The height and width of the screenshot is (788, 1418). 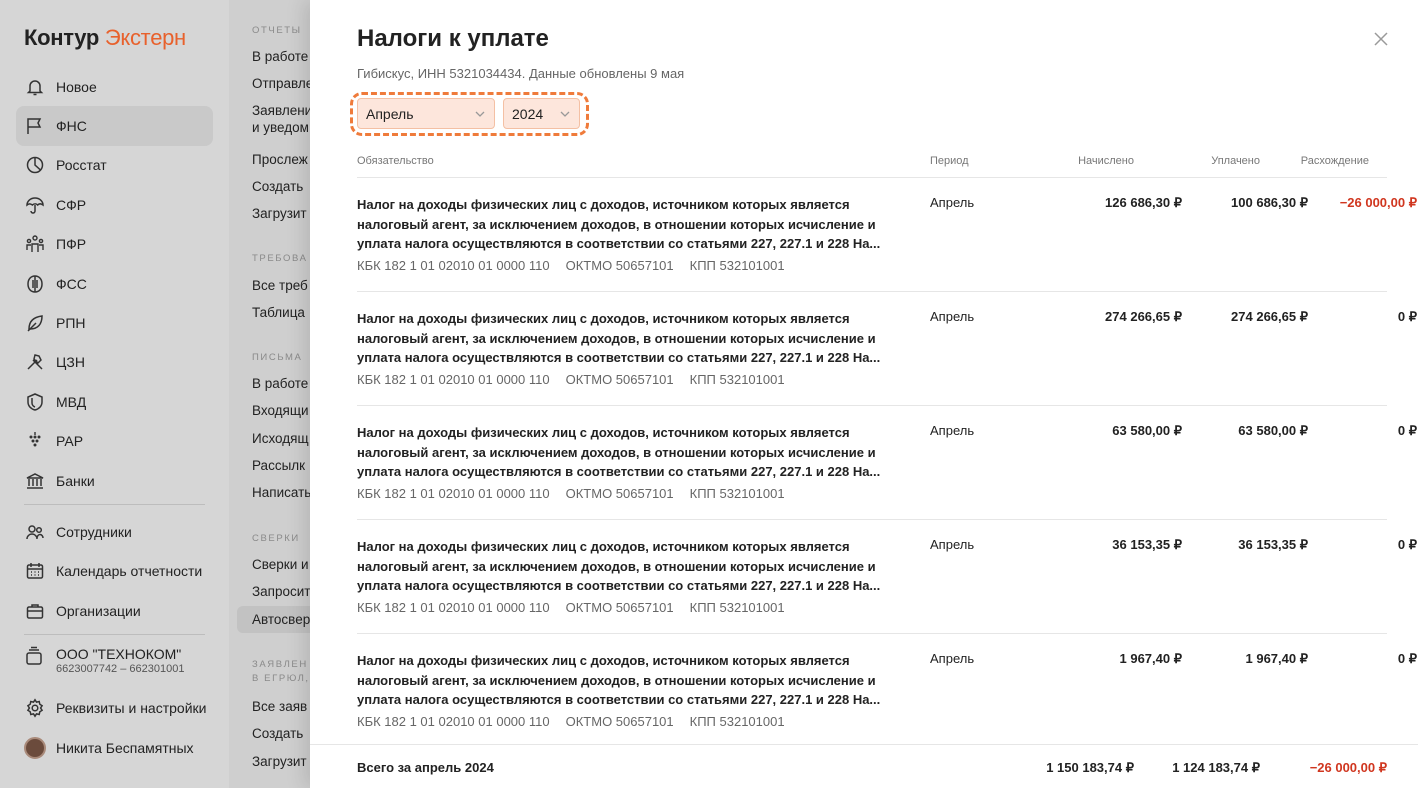 What do you see at coordinates (105, 38) in the screenshot?
I see `kontur-extern-logo: Контур Экстерн` at bounding box center [105, 38].